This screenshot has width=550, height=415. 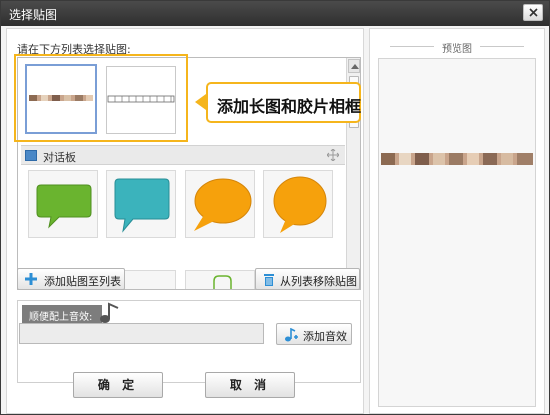 What do you see at coordinates (291, 335) in the screenshot?
I see `add-audio-icon` at bounding box center [291, 335].